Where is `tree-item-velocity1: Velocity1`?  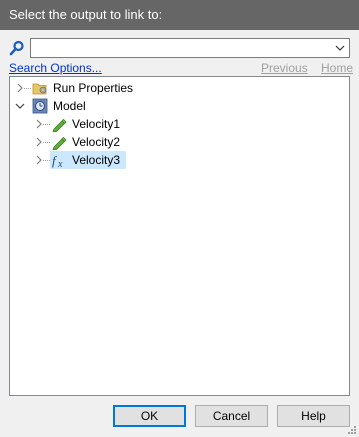
tree-item-velocity1: Velocity1 is located at coordinates (179, 124).